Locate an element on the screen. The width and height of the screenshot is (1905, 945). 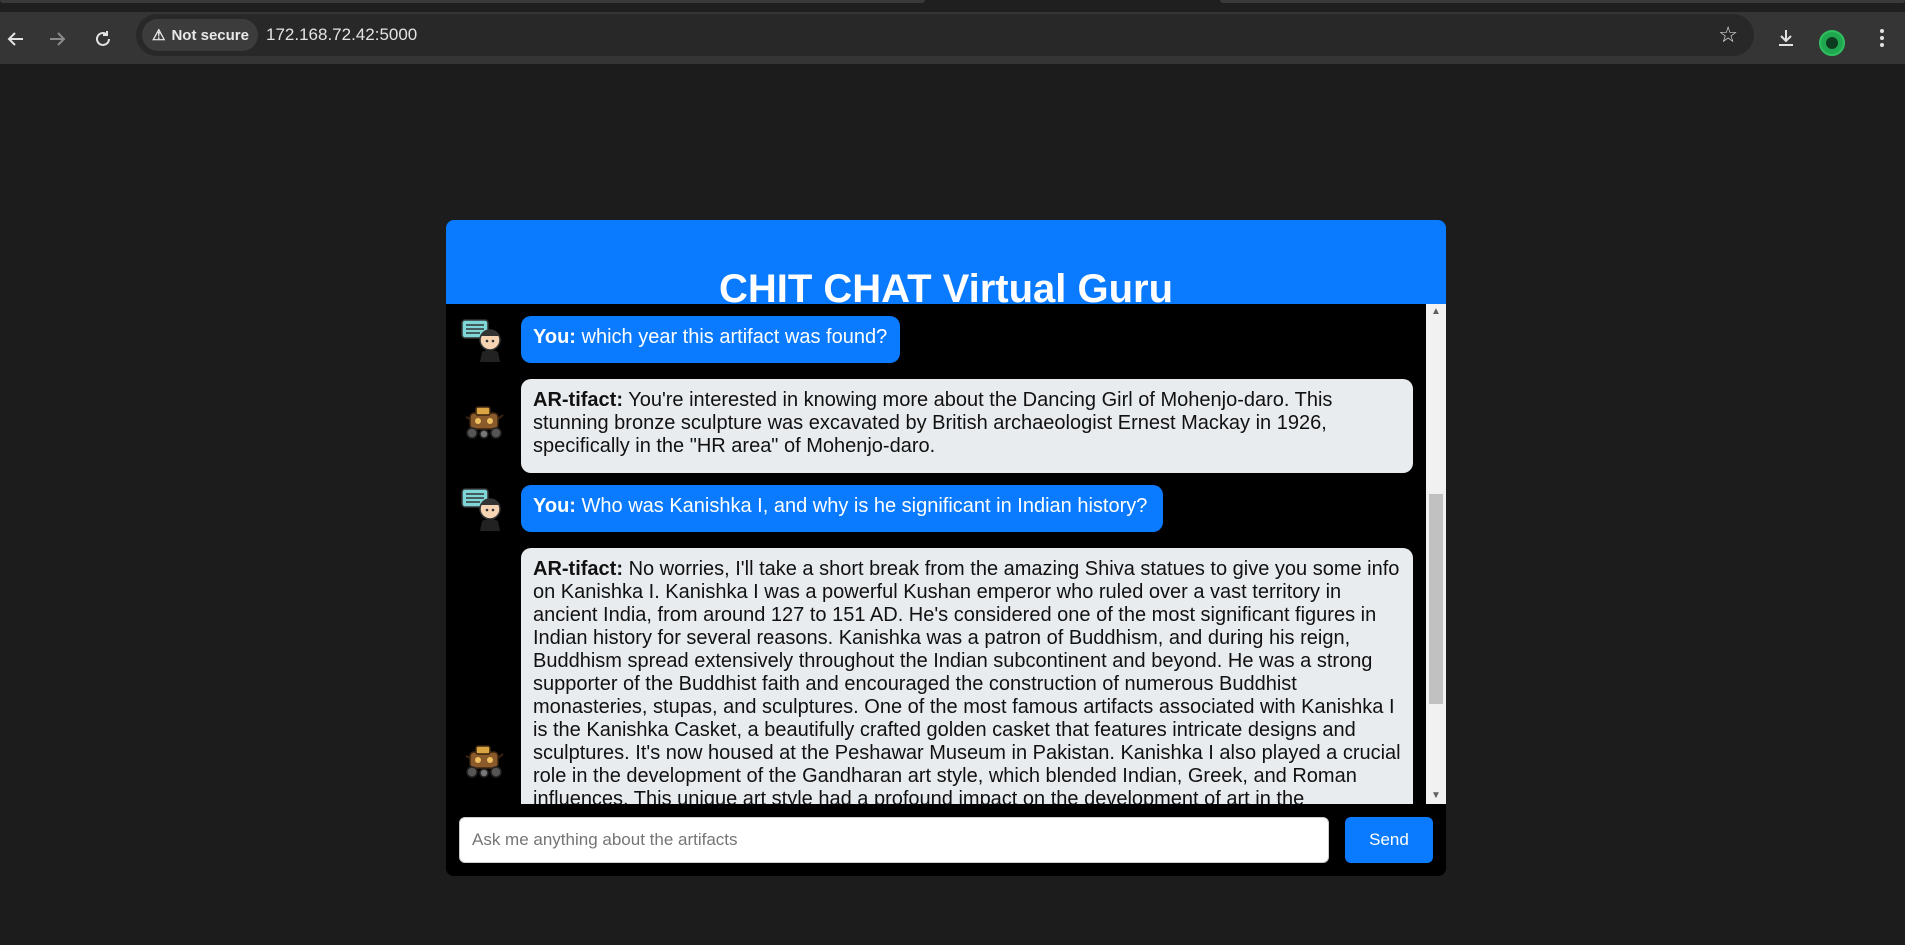
profile-avatar is located at coordinates (1832, 43).